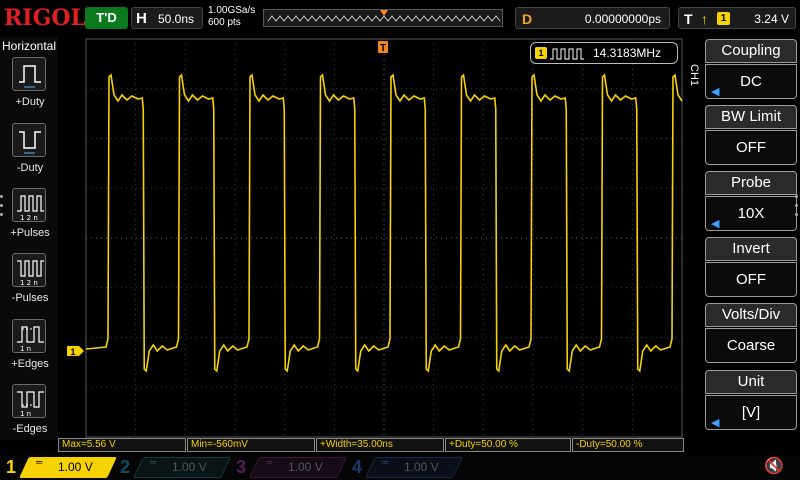  What do you see at coordinates (232, 10) in the screenshot?
I see `sample-rate: 1.00GSa/s` at bounding box center [232, 10].